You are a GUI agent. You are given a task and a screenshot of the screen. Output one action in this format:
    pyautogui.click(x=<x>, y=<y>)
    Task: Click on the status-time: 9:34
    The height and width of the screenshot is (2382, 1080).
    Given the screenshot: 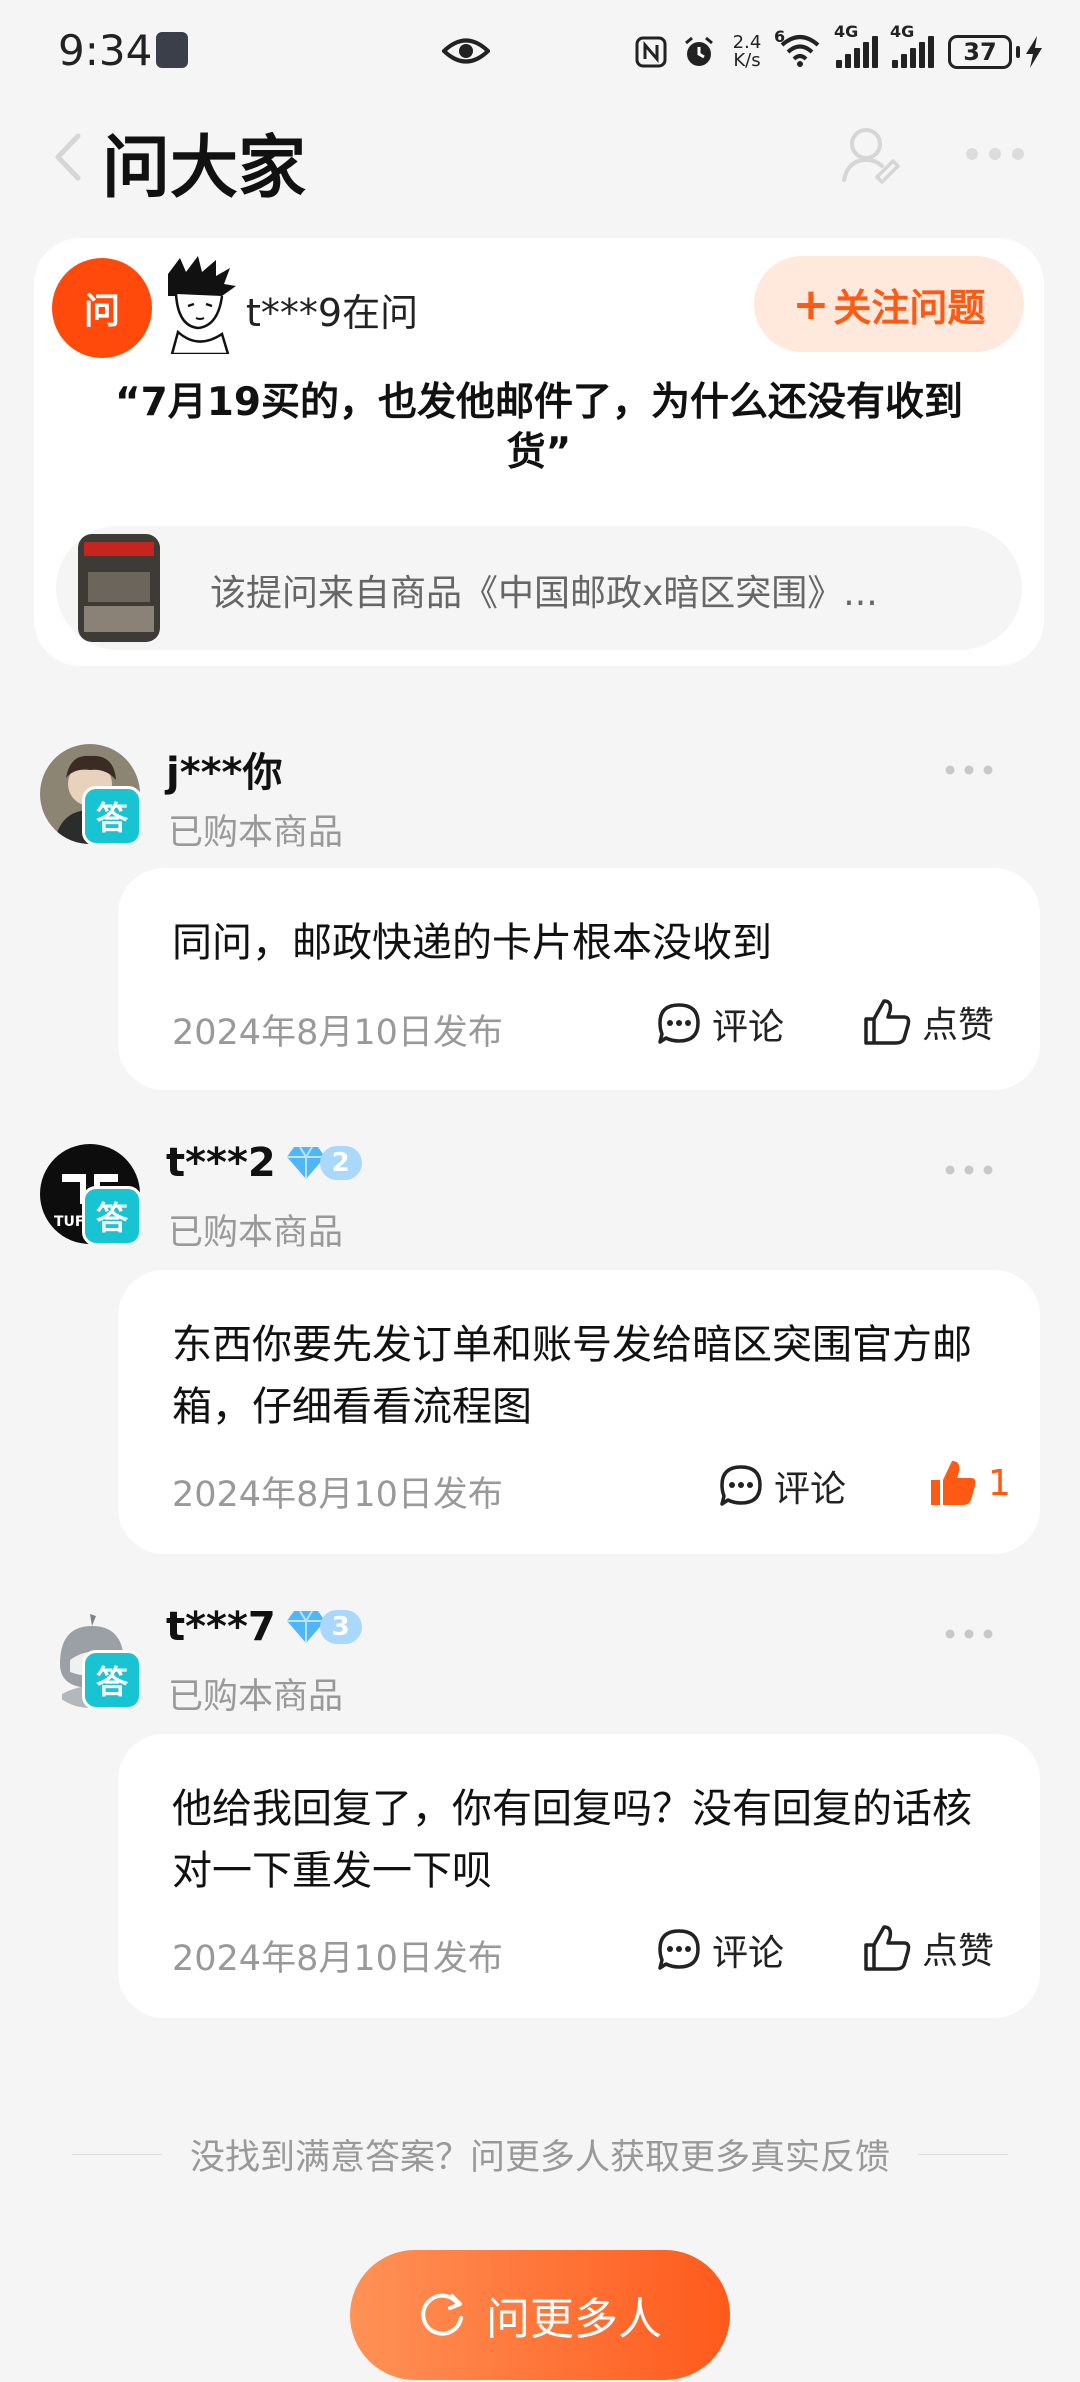 What is the action you would take?
    pyautogui.click(x=105, y=50)
    